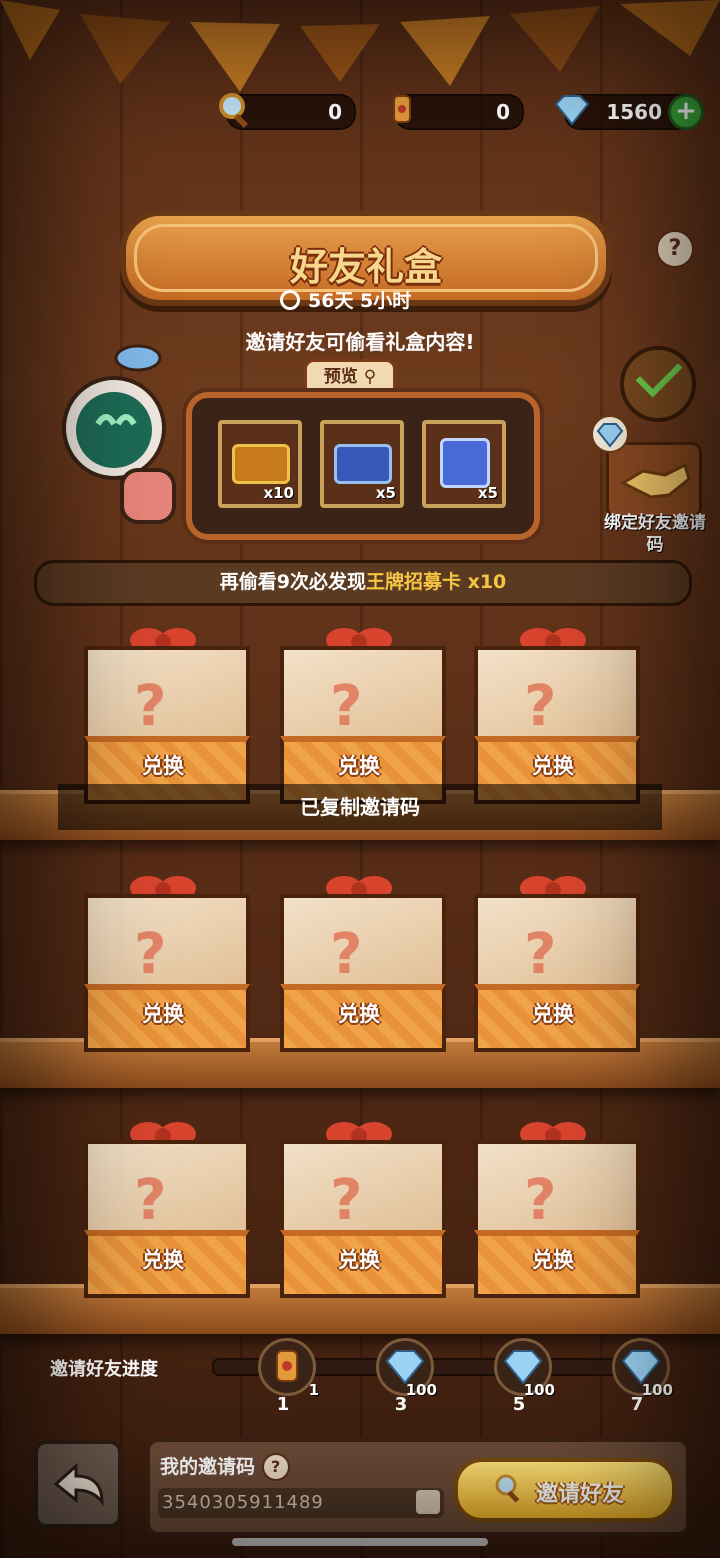  What do you see at coordinates (278, 493) in the screenshot?
I see `preview-item-count: x10` at bounding box center [278, 493].